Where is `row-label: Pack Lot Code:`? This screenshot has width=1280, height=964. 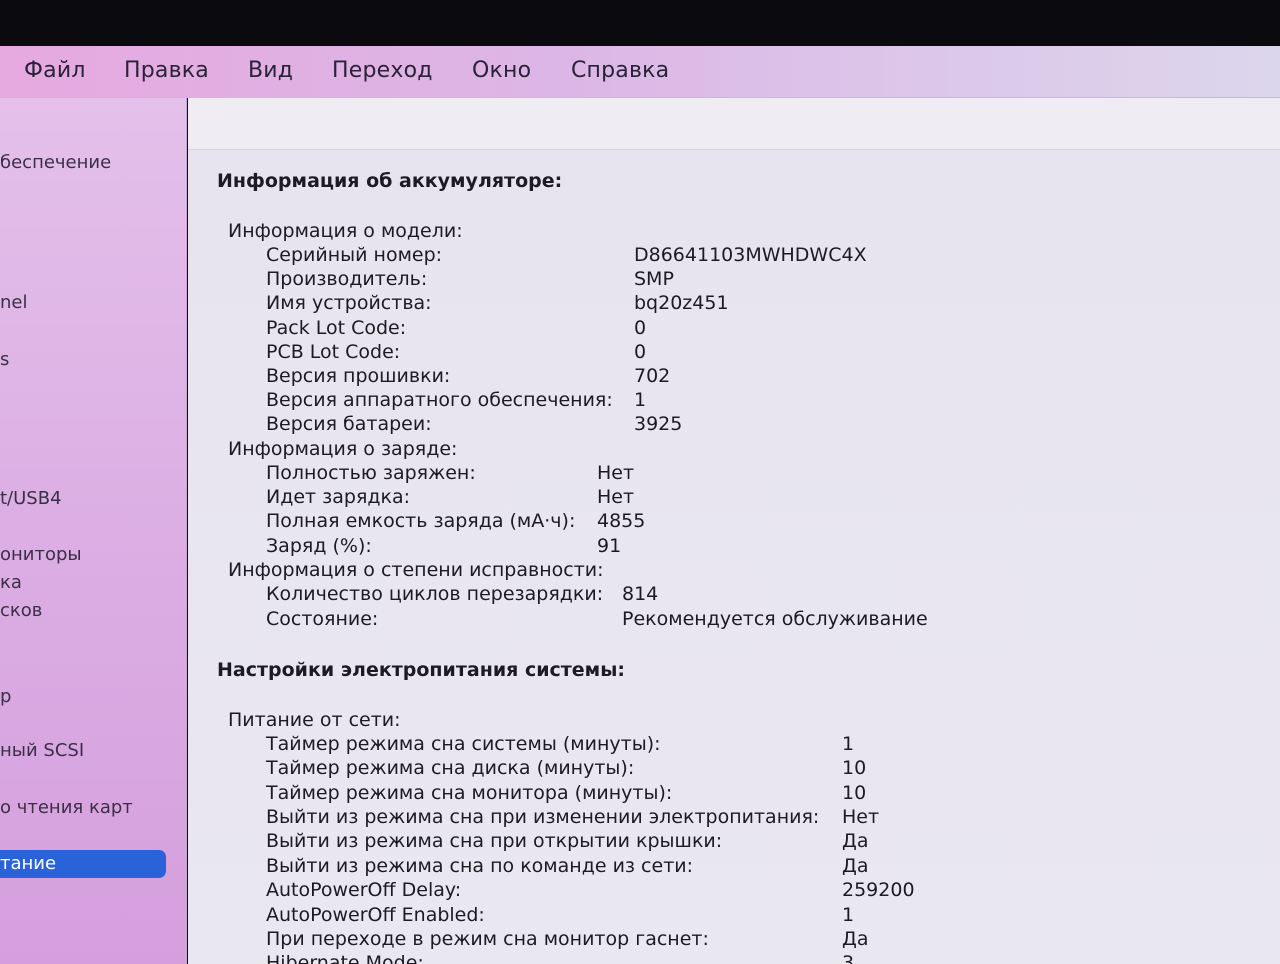 row-label: Pack Lot Code: is located at coordinates (336, 328).